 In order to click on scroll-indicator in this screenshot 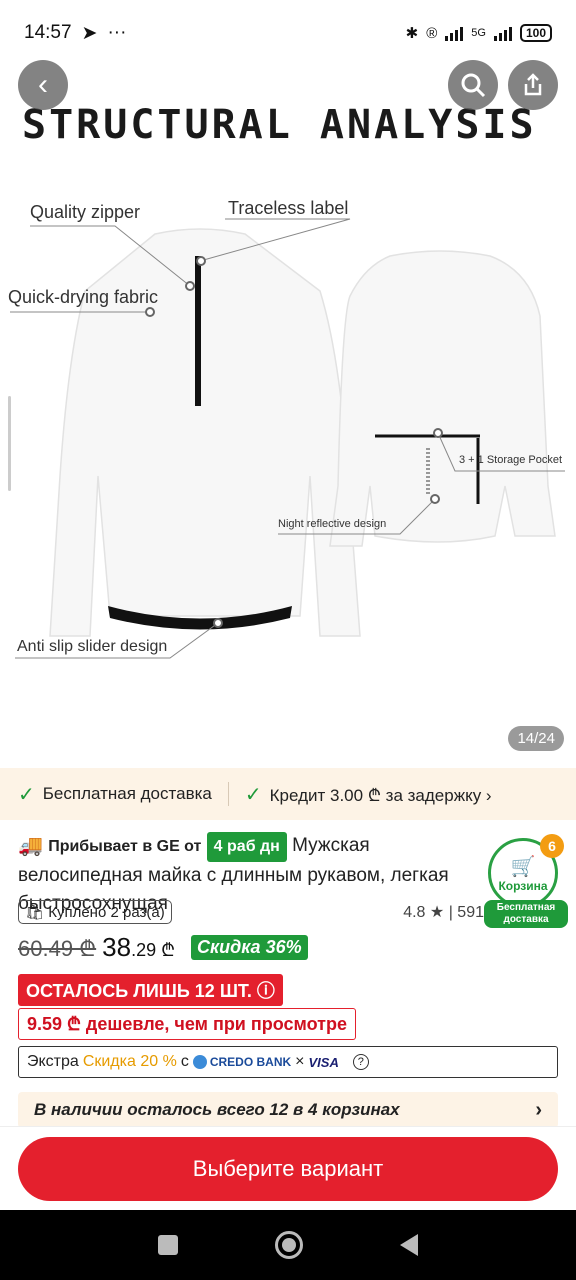, I will do `click(9, 443)`.